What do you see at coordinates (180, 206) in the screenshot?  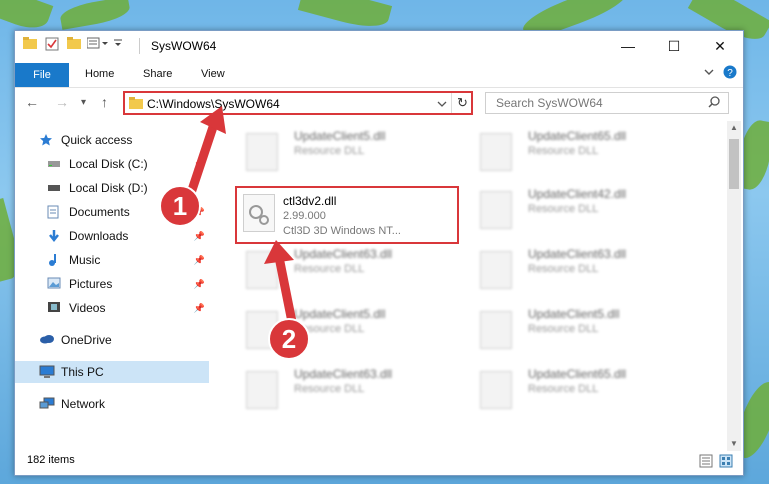 I see `step-1-badge: 1` at bounding box center [180, 206].